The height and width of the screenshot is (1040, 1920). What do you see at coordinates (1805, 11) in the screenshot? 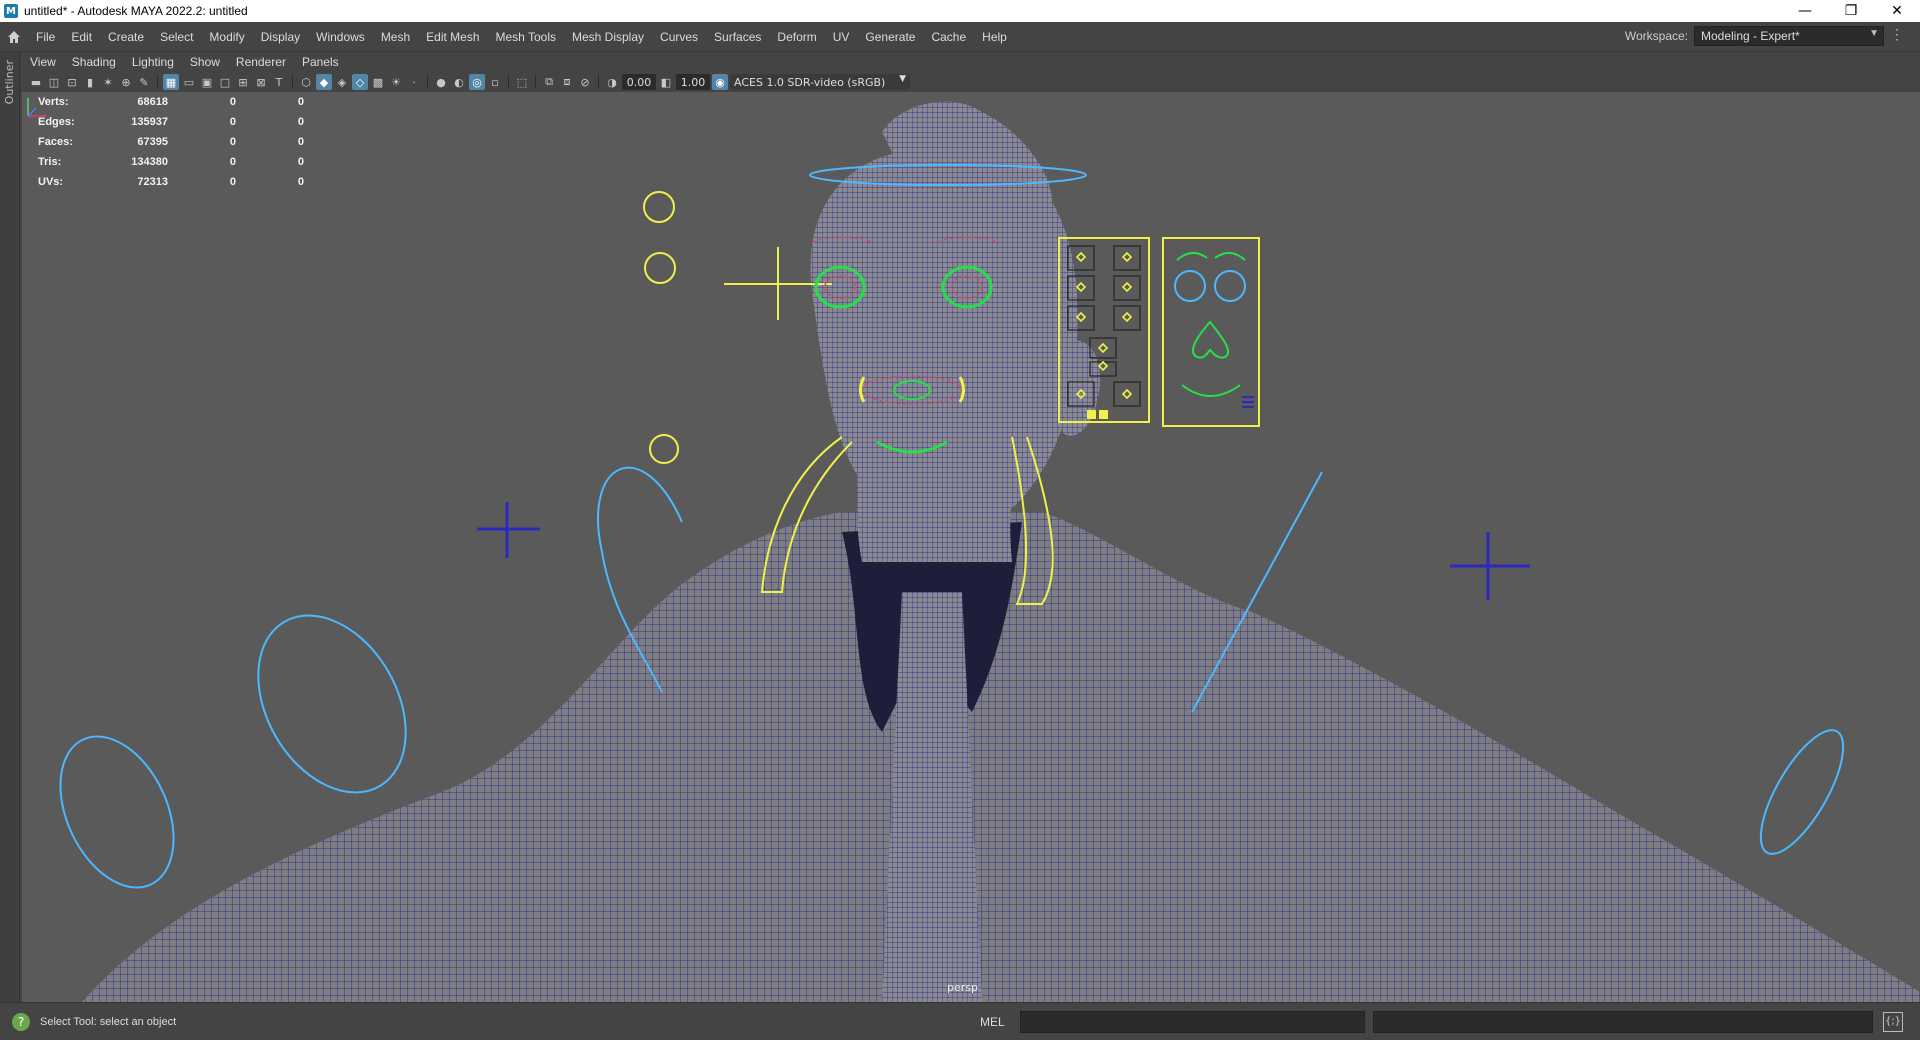
I see `minimize-button: —` at bounding box center [1805, 11].